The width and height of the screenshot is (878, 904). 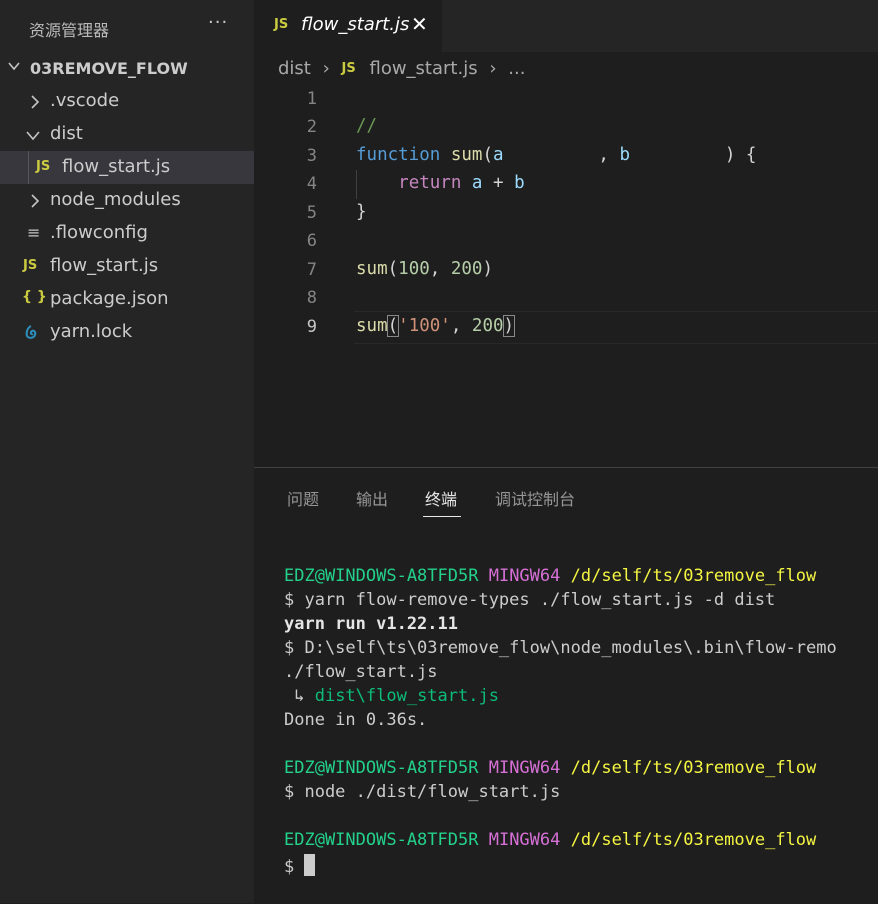 I want to click on explorer-root-folder: 03REMOVE_FLOW, so click(x=127, y=68).